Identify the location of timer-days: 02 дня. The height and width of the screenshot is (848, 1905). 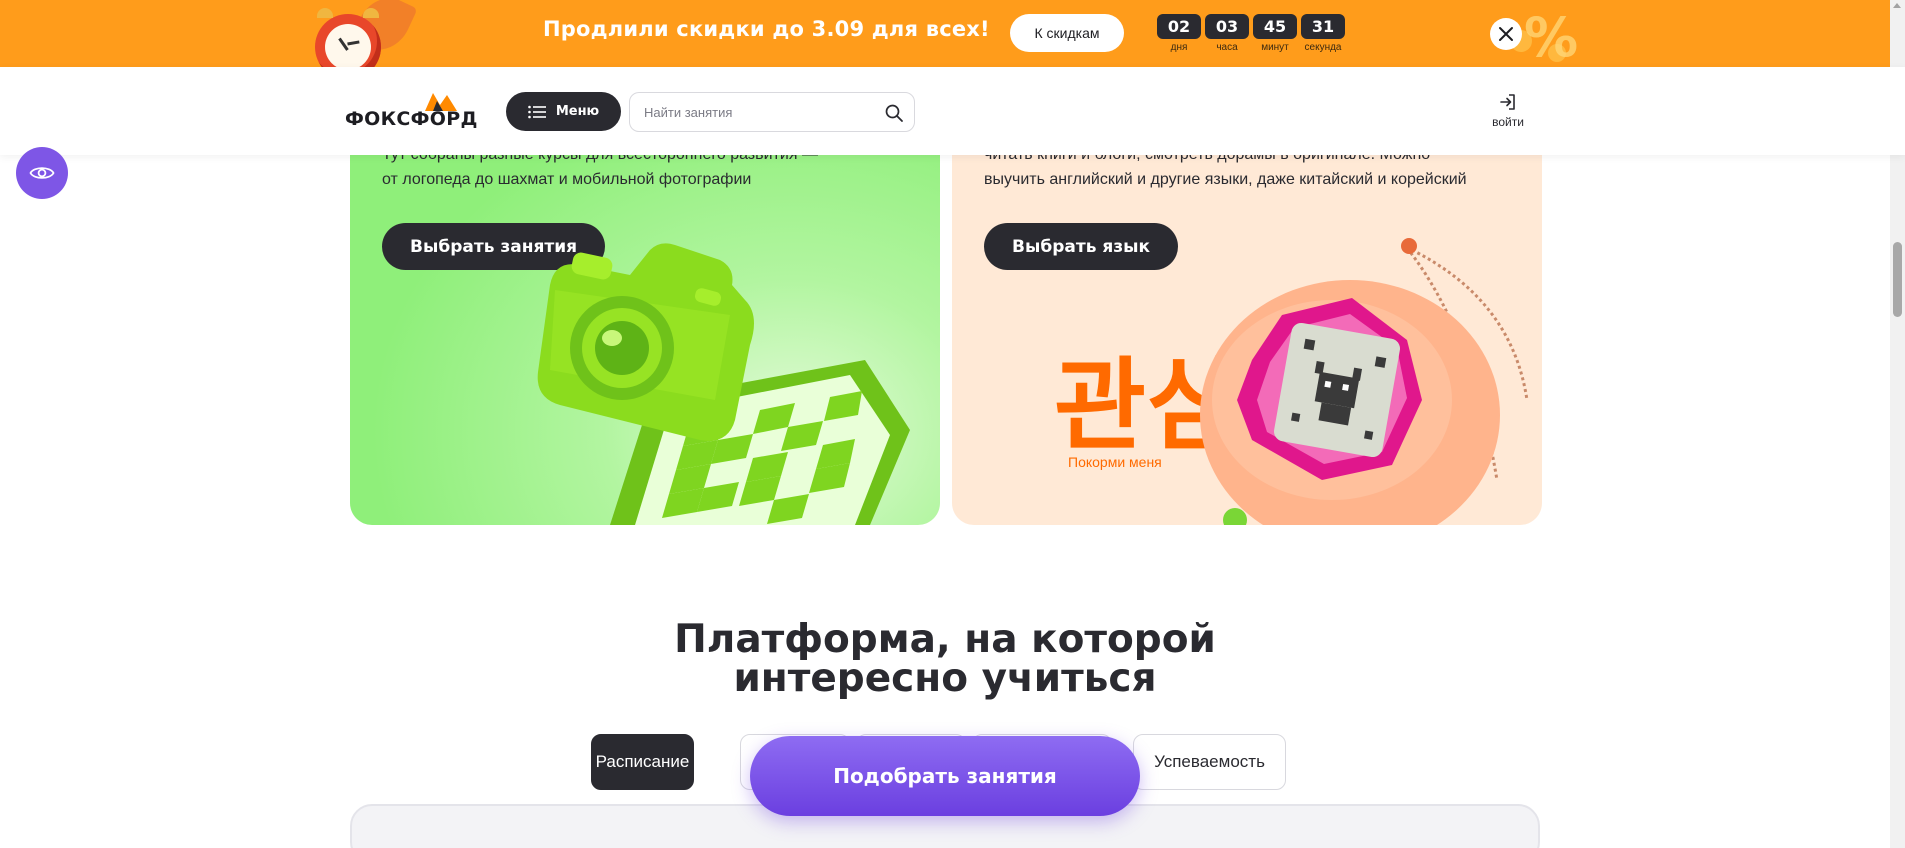
(1179, 33).